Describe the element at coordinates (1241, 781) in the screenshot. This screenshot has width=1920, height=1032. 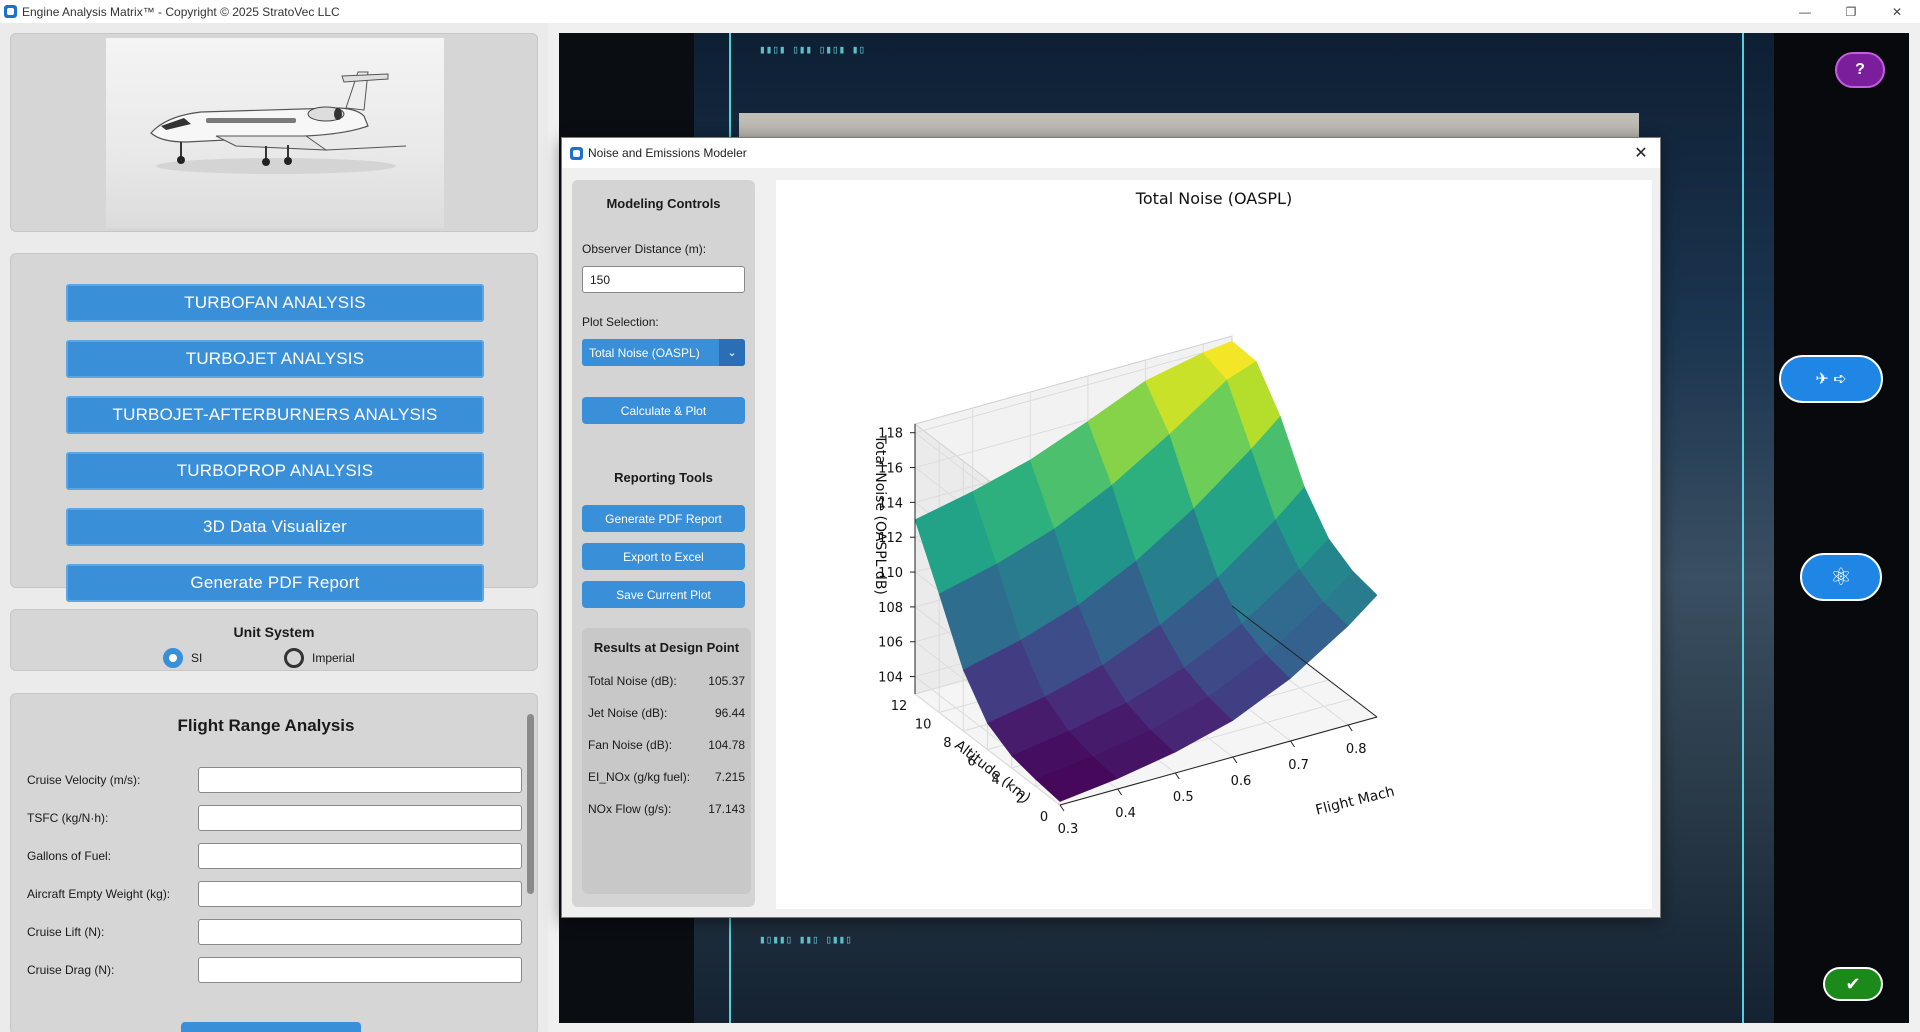
I see `x-tick-label: 0.6` at that location.